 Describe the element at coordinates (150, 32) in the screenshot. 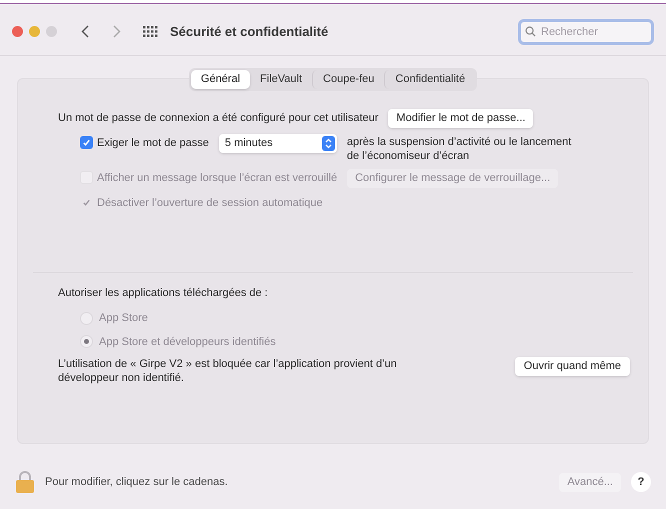

I see `grid-icon` at that location.